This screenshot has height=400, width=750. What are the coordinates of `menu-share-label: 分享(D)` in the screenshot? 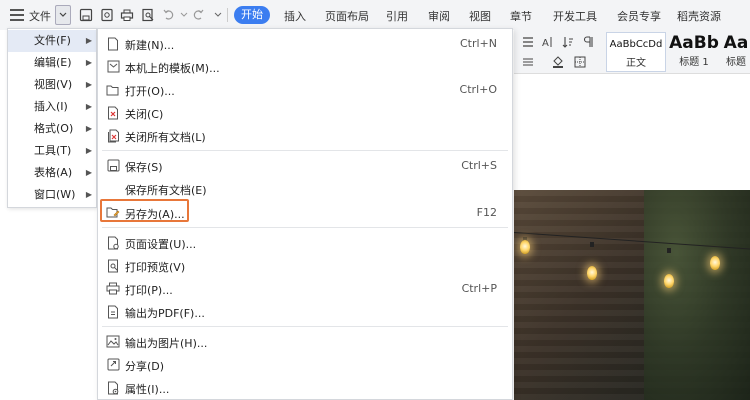 It's located at (145, 366).